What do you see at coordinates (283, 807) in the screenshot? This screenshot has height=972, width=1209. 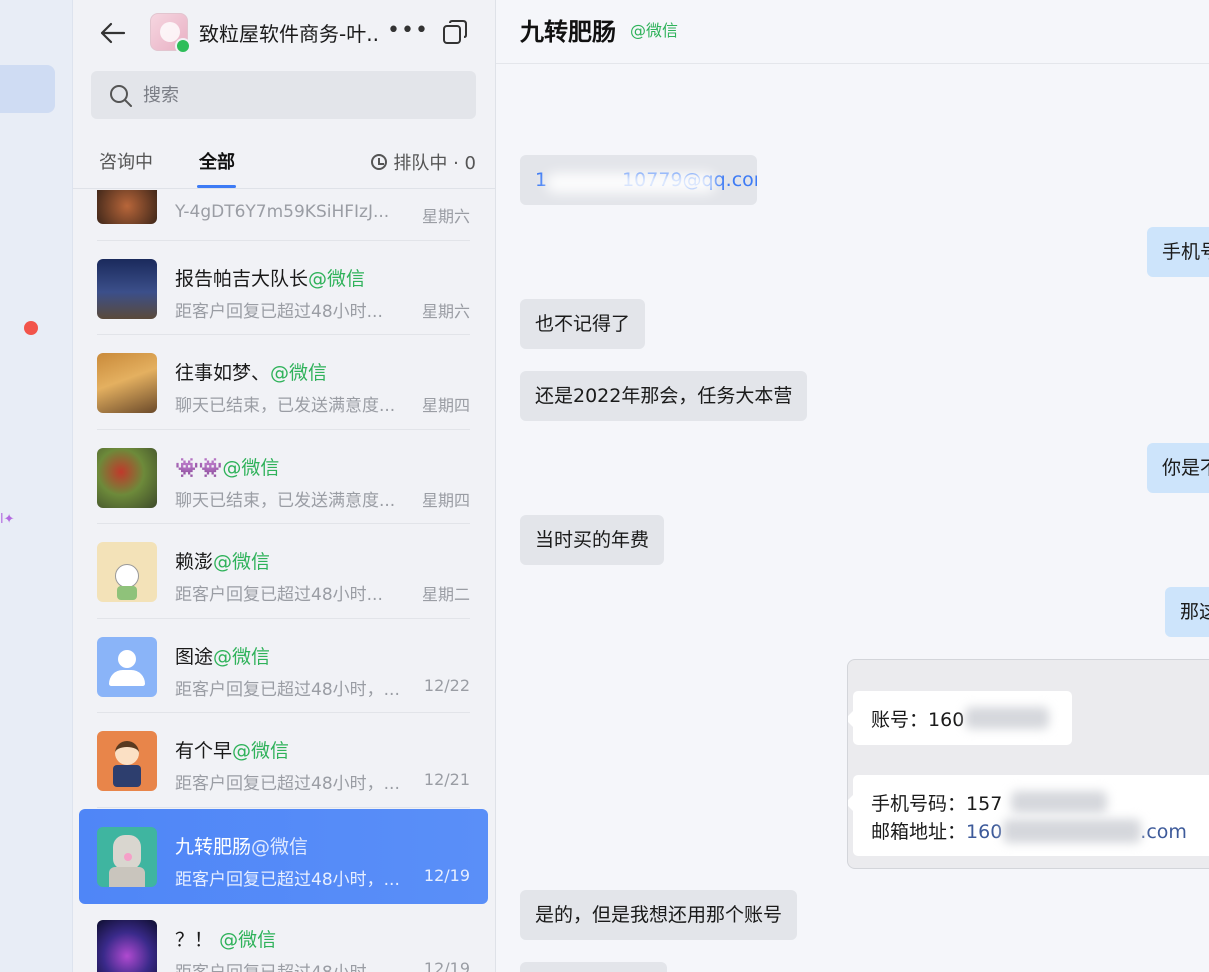 I see `divider` at bounding box center [283, 807].